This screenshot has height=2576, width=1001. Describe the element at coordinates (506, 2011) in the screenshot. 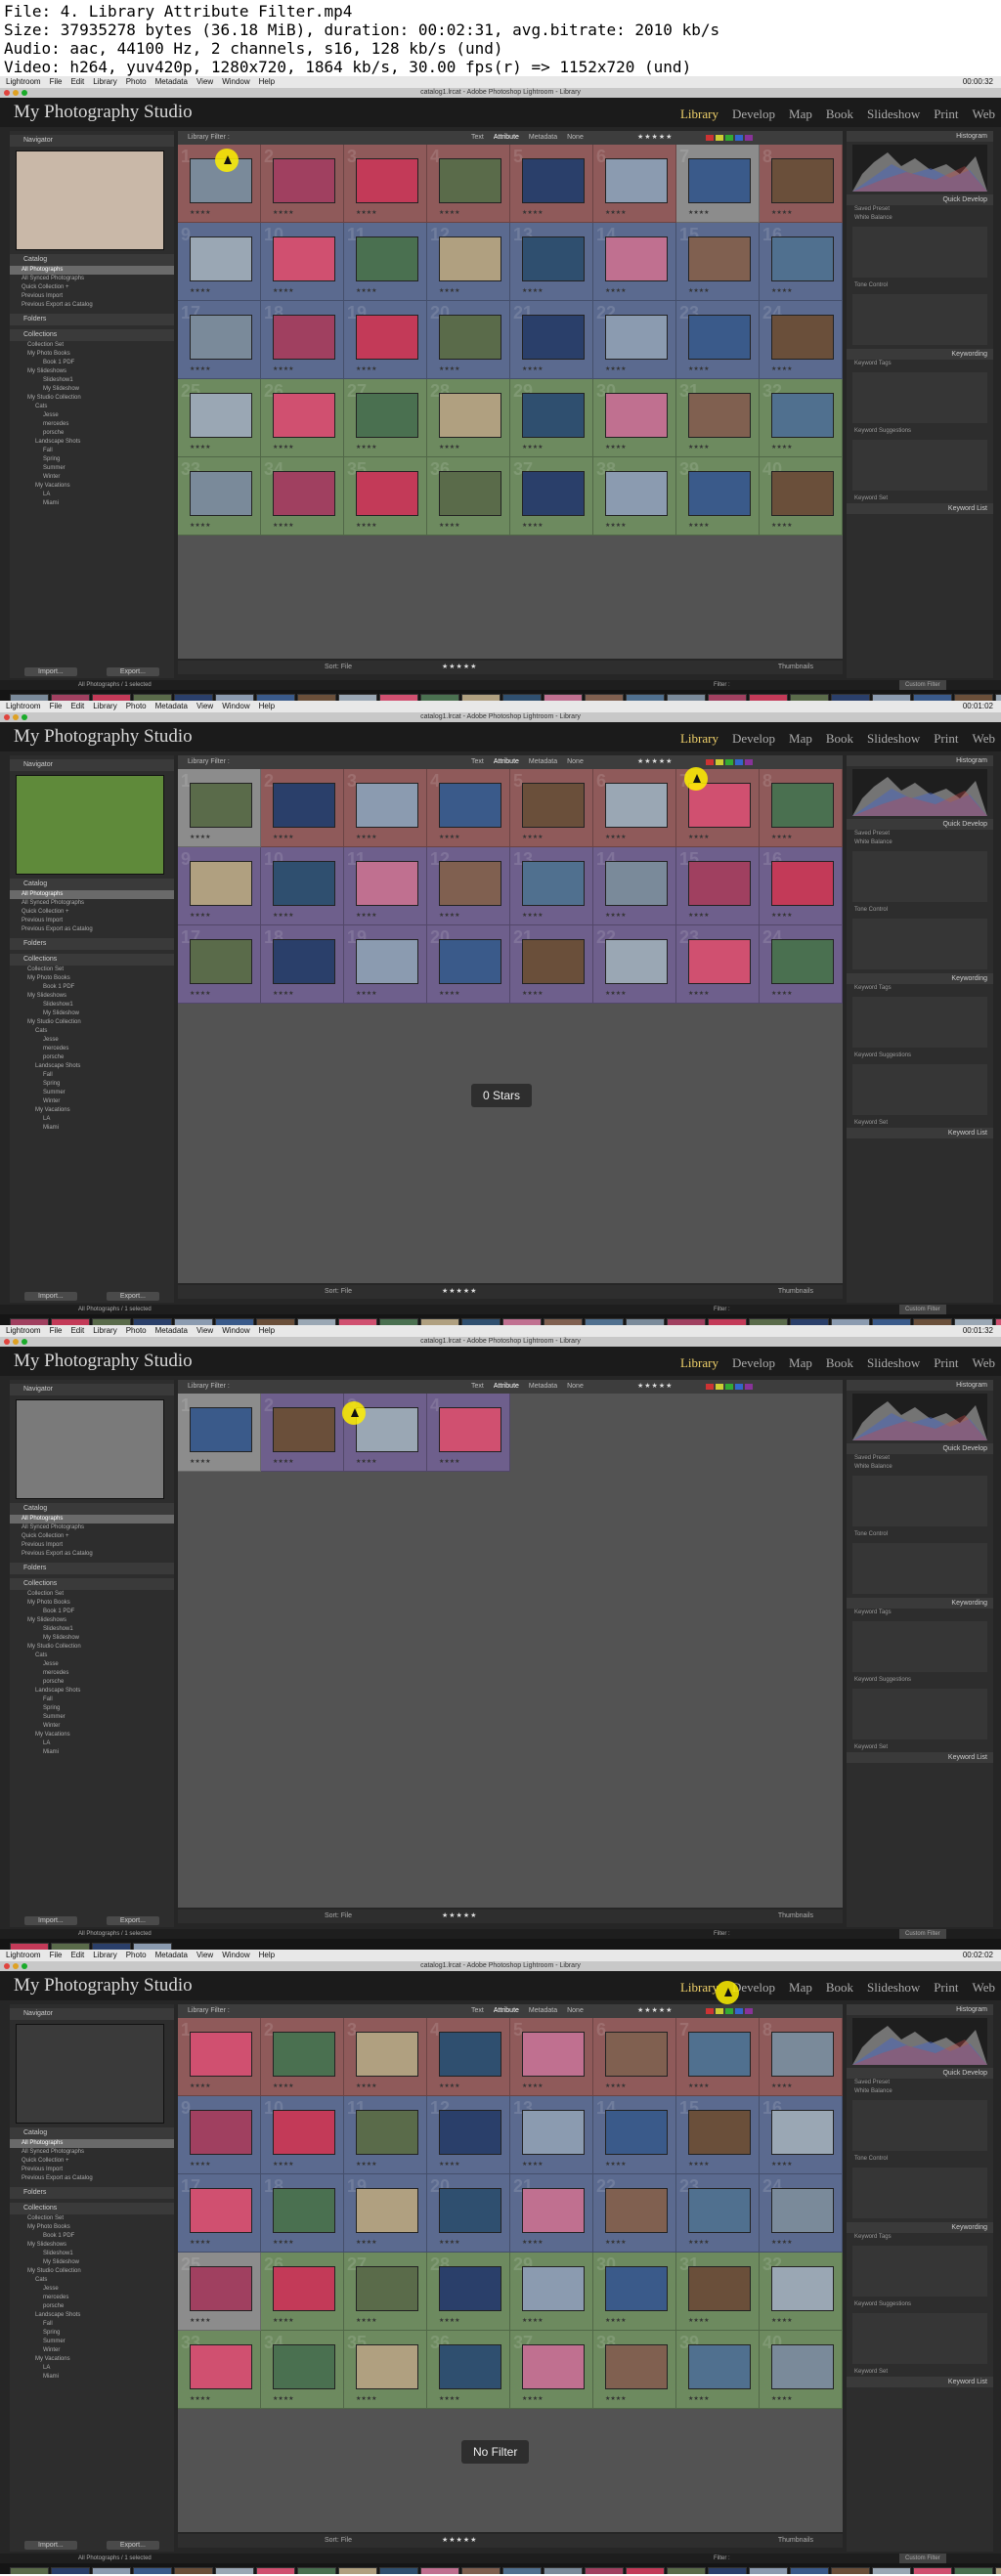

I see `filter-tab-attribute: Attribute` at that location.